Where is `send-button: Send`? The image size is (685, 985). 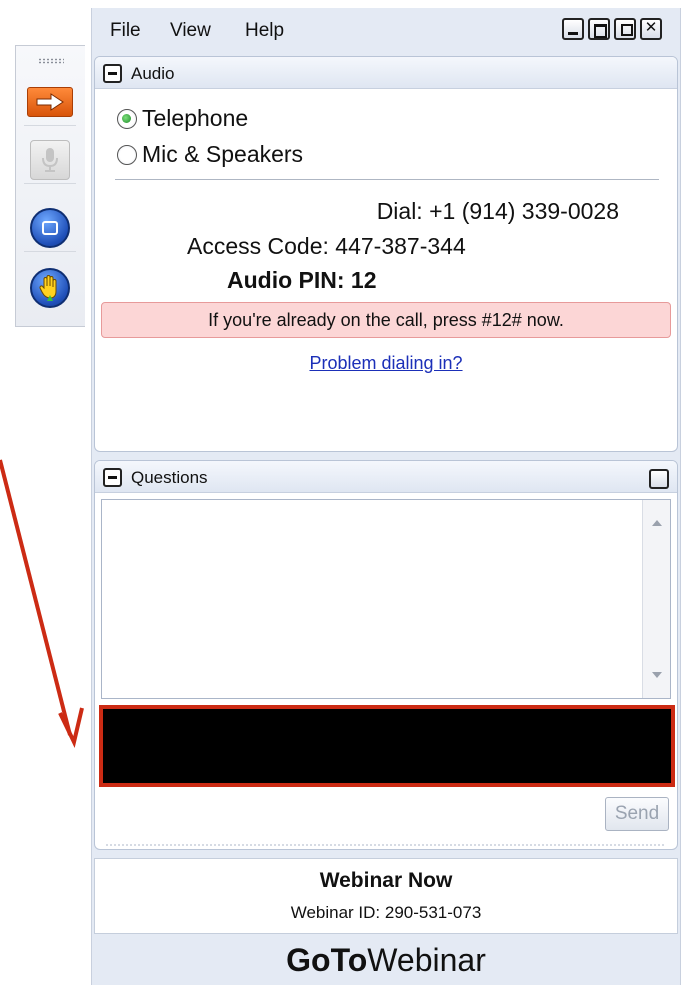 send-button: Send is located at coordinates (637, 814).